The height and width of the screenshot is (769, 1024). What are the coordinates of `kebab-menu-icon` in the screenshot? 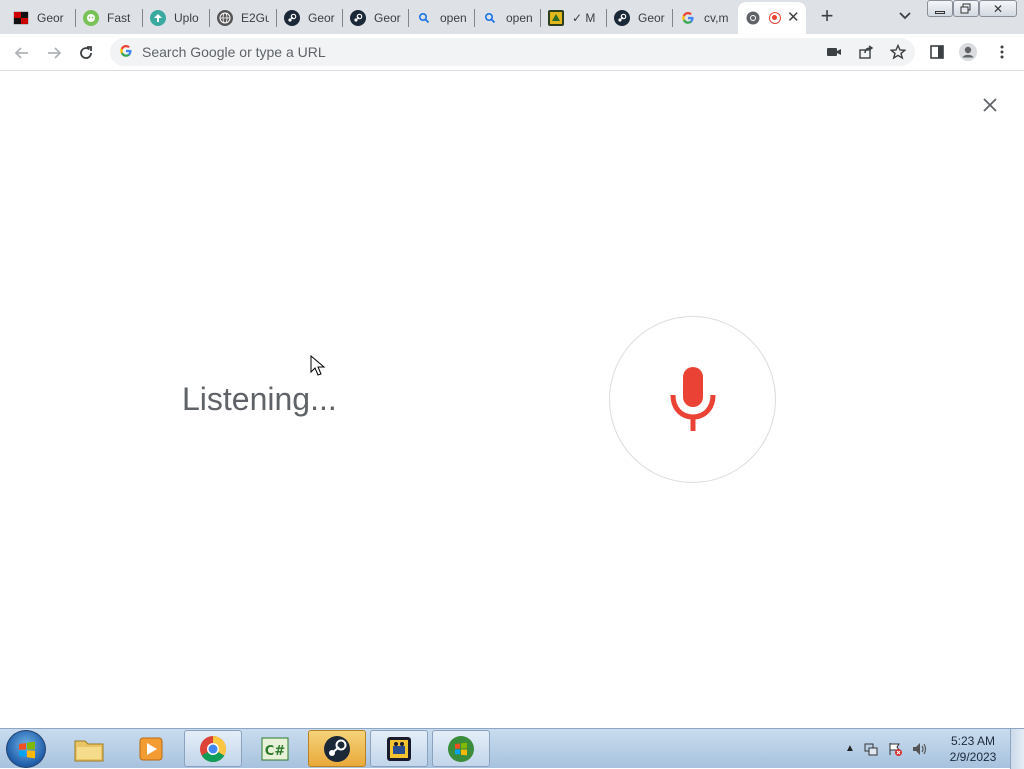 It's located at (1002, 52).